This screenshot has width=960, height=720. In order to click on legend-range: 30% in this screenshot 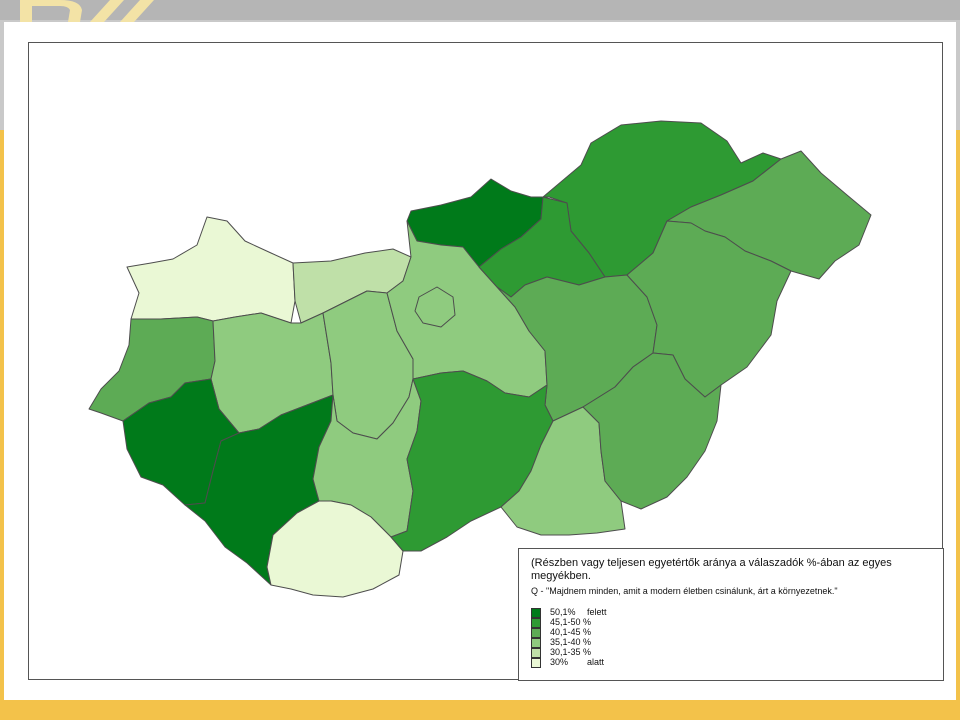, I will do `click(559, 662)`.